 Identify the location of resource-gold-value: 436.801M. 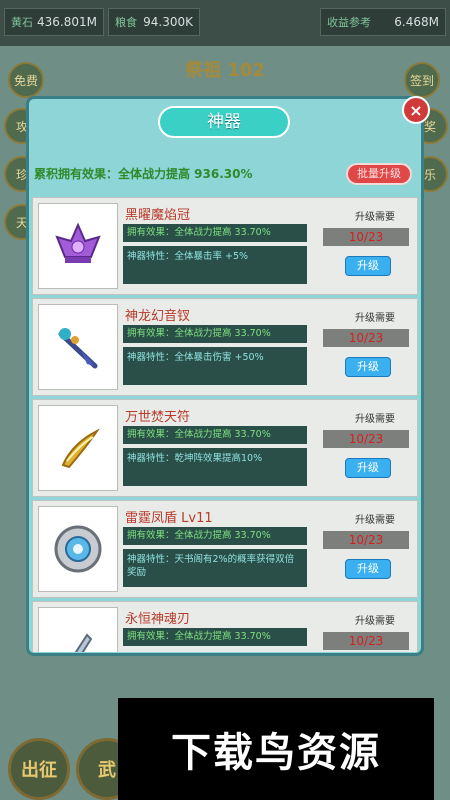
(67, 22).